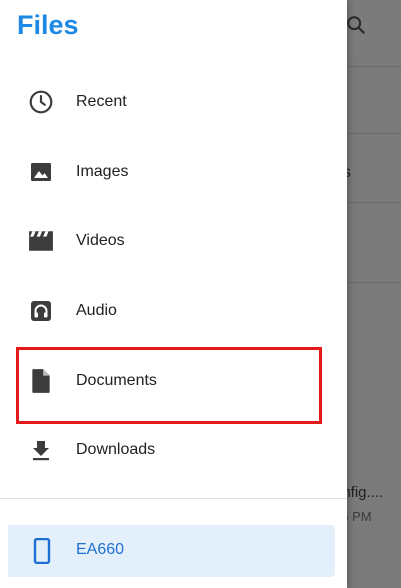 Image resolution: width=401 pixels, height=588 pixels. What do you see at coordinates (173, 450) in the screenshot?
I see `nav-item-downloads: Downloads` at bounding box center [173, 450].